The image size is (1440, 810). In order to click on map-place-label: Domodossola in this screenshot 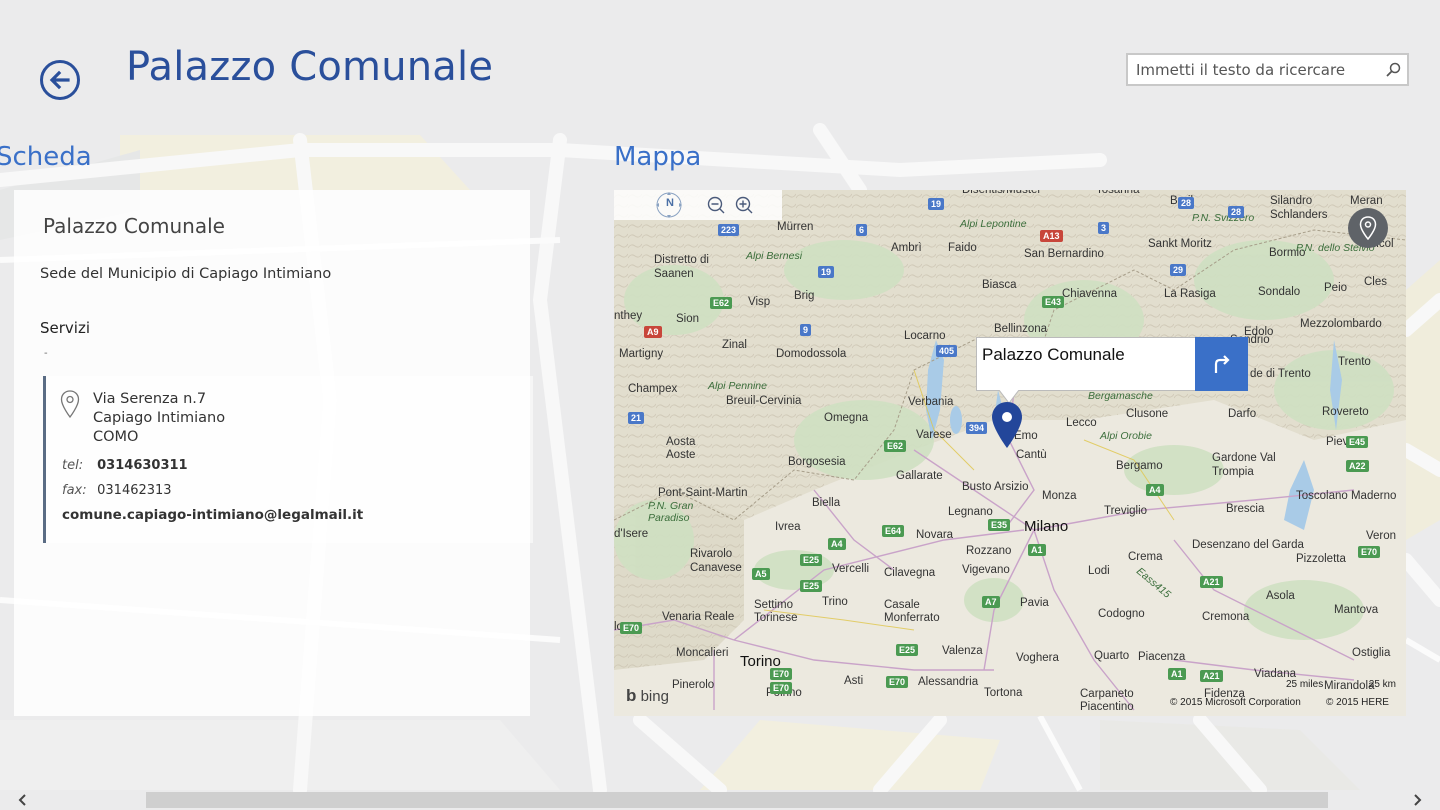, I will do `click(811, 354)`.